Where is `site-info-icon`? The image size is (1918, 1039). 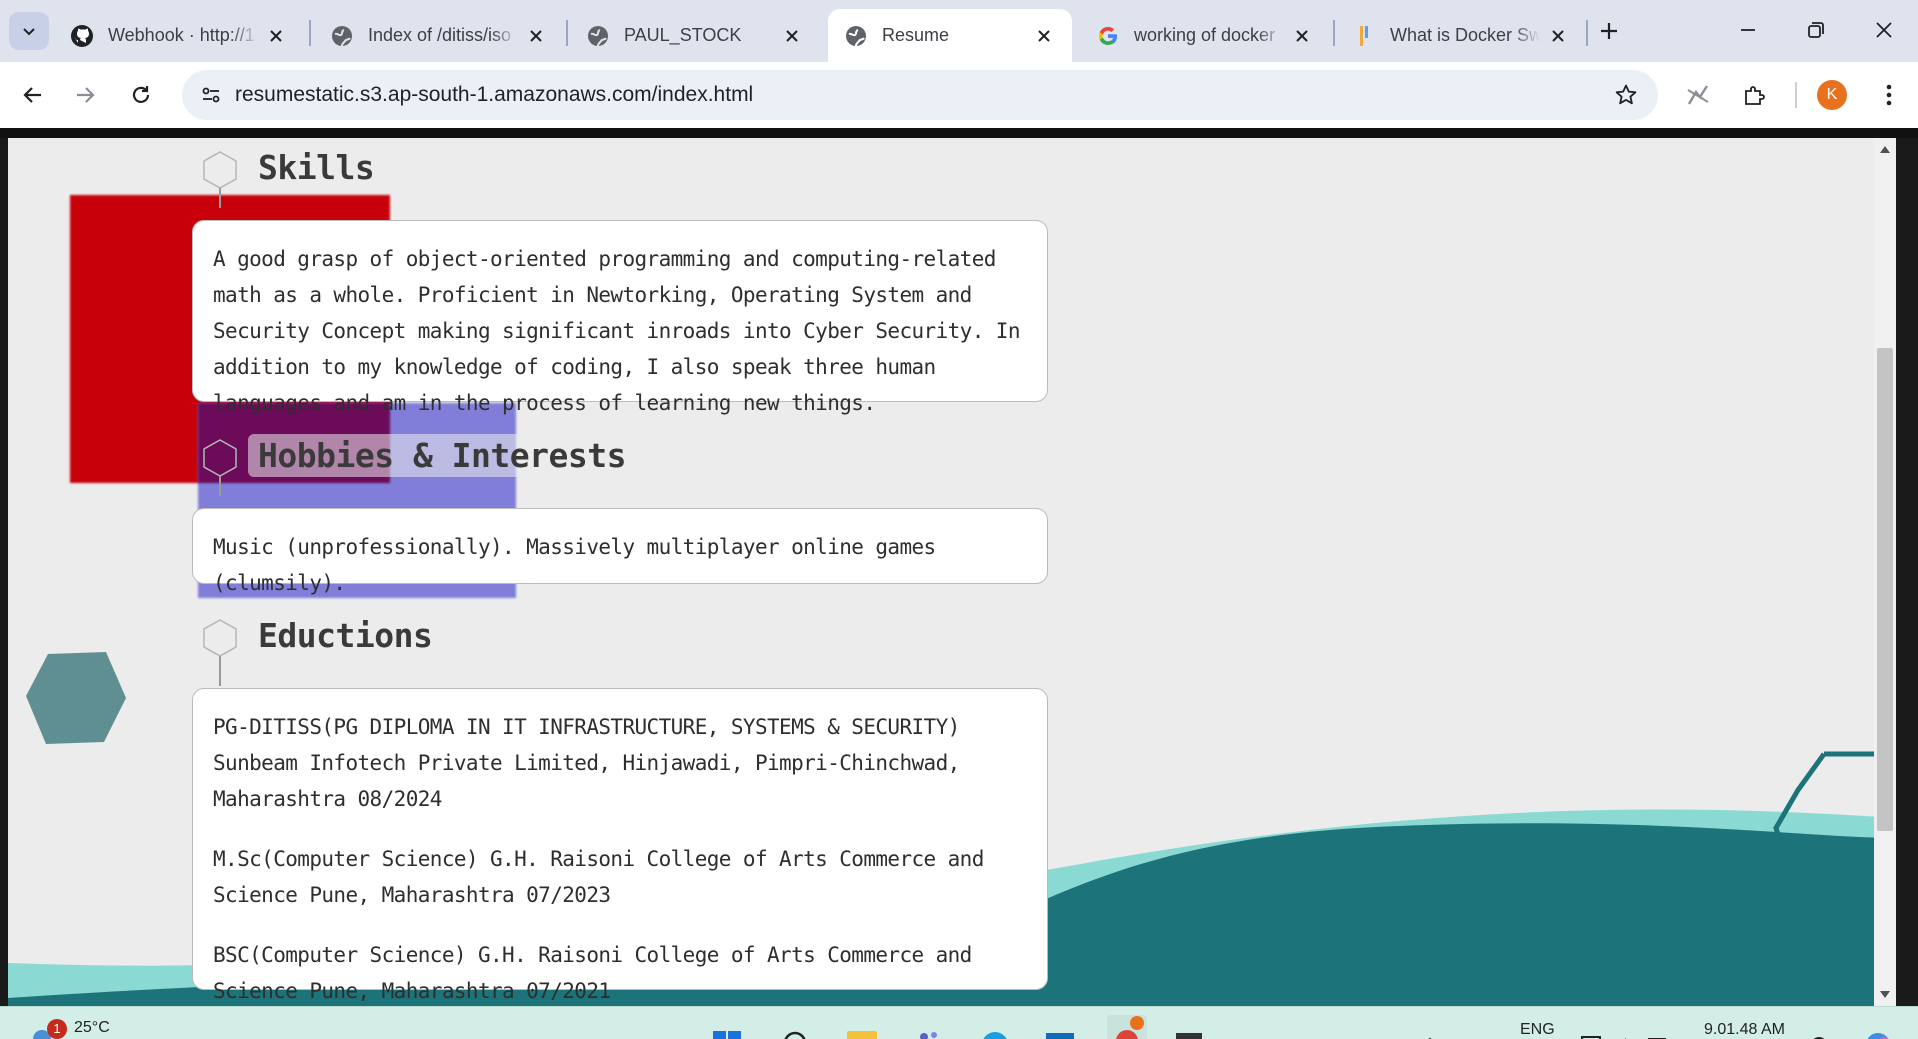
site-info-icon is located at coordinates (211, 95).